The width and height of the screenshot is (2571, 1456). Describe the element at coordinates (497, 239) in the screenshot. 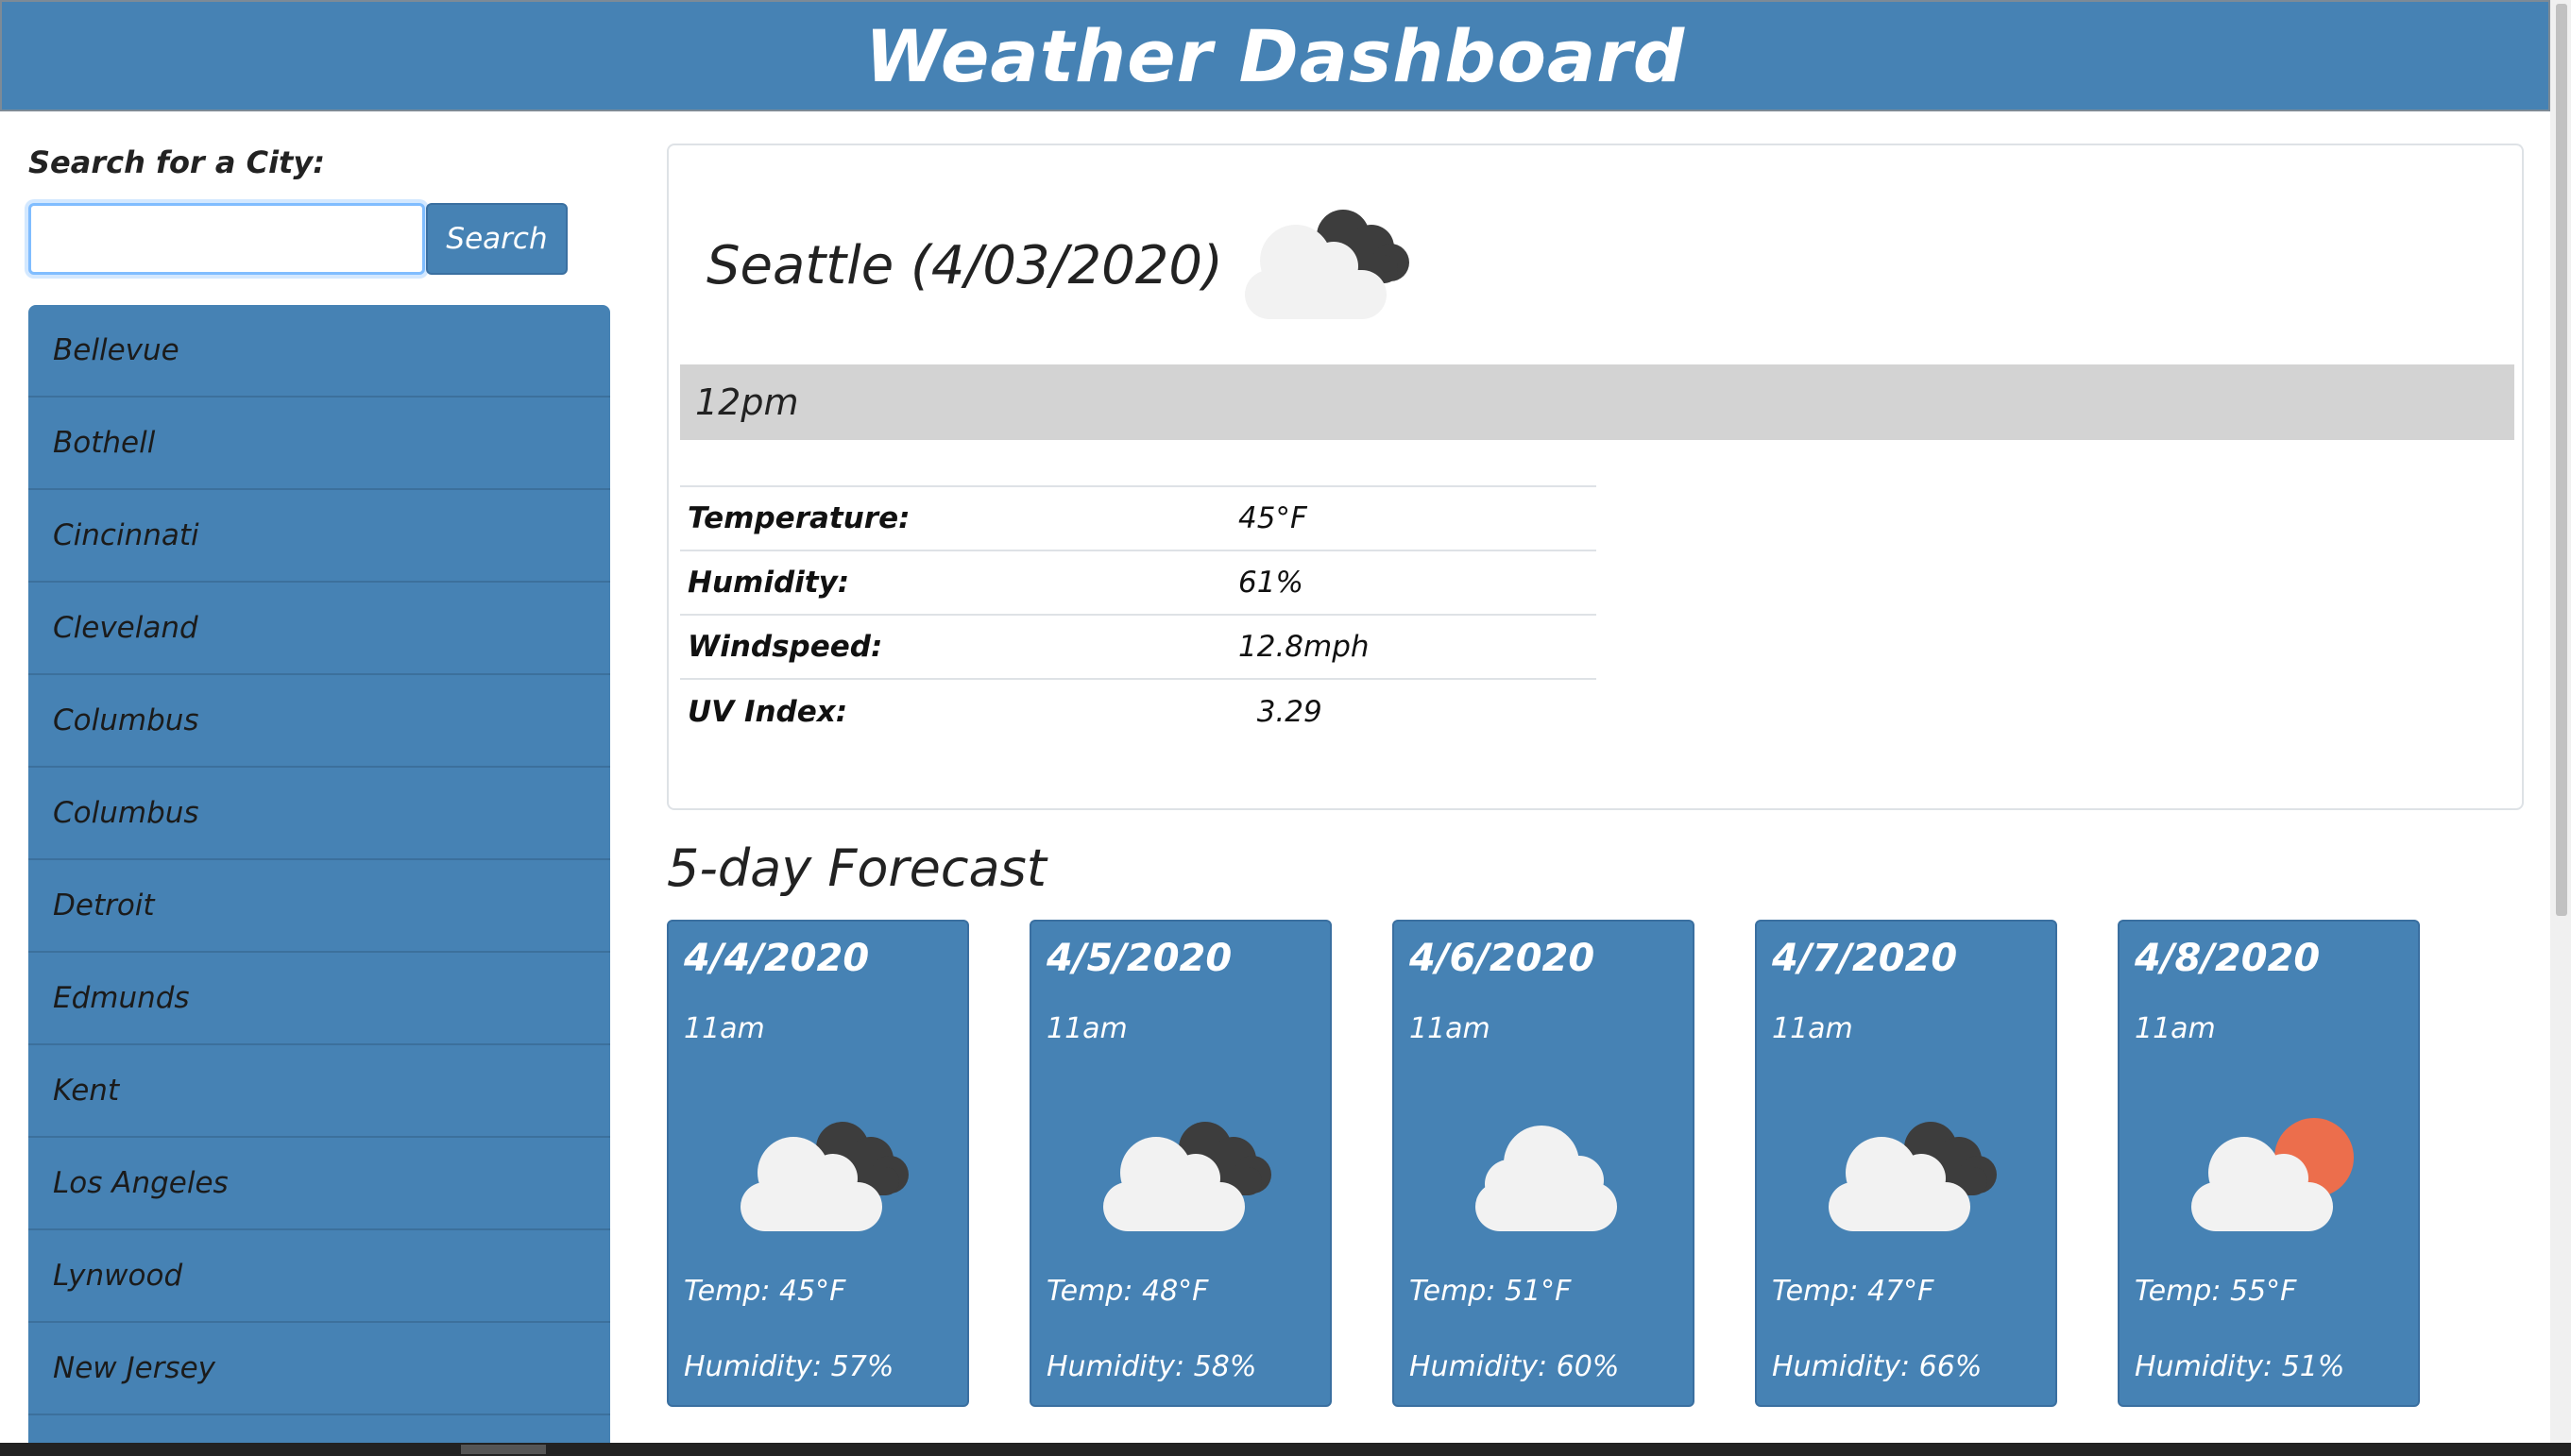

I see `search-button: Search` at that location.